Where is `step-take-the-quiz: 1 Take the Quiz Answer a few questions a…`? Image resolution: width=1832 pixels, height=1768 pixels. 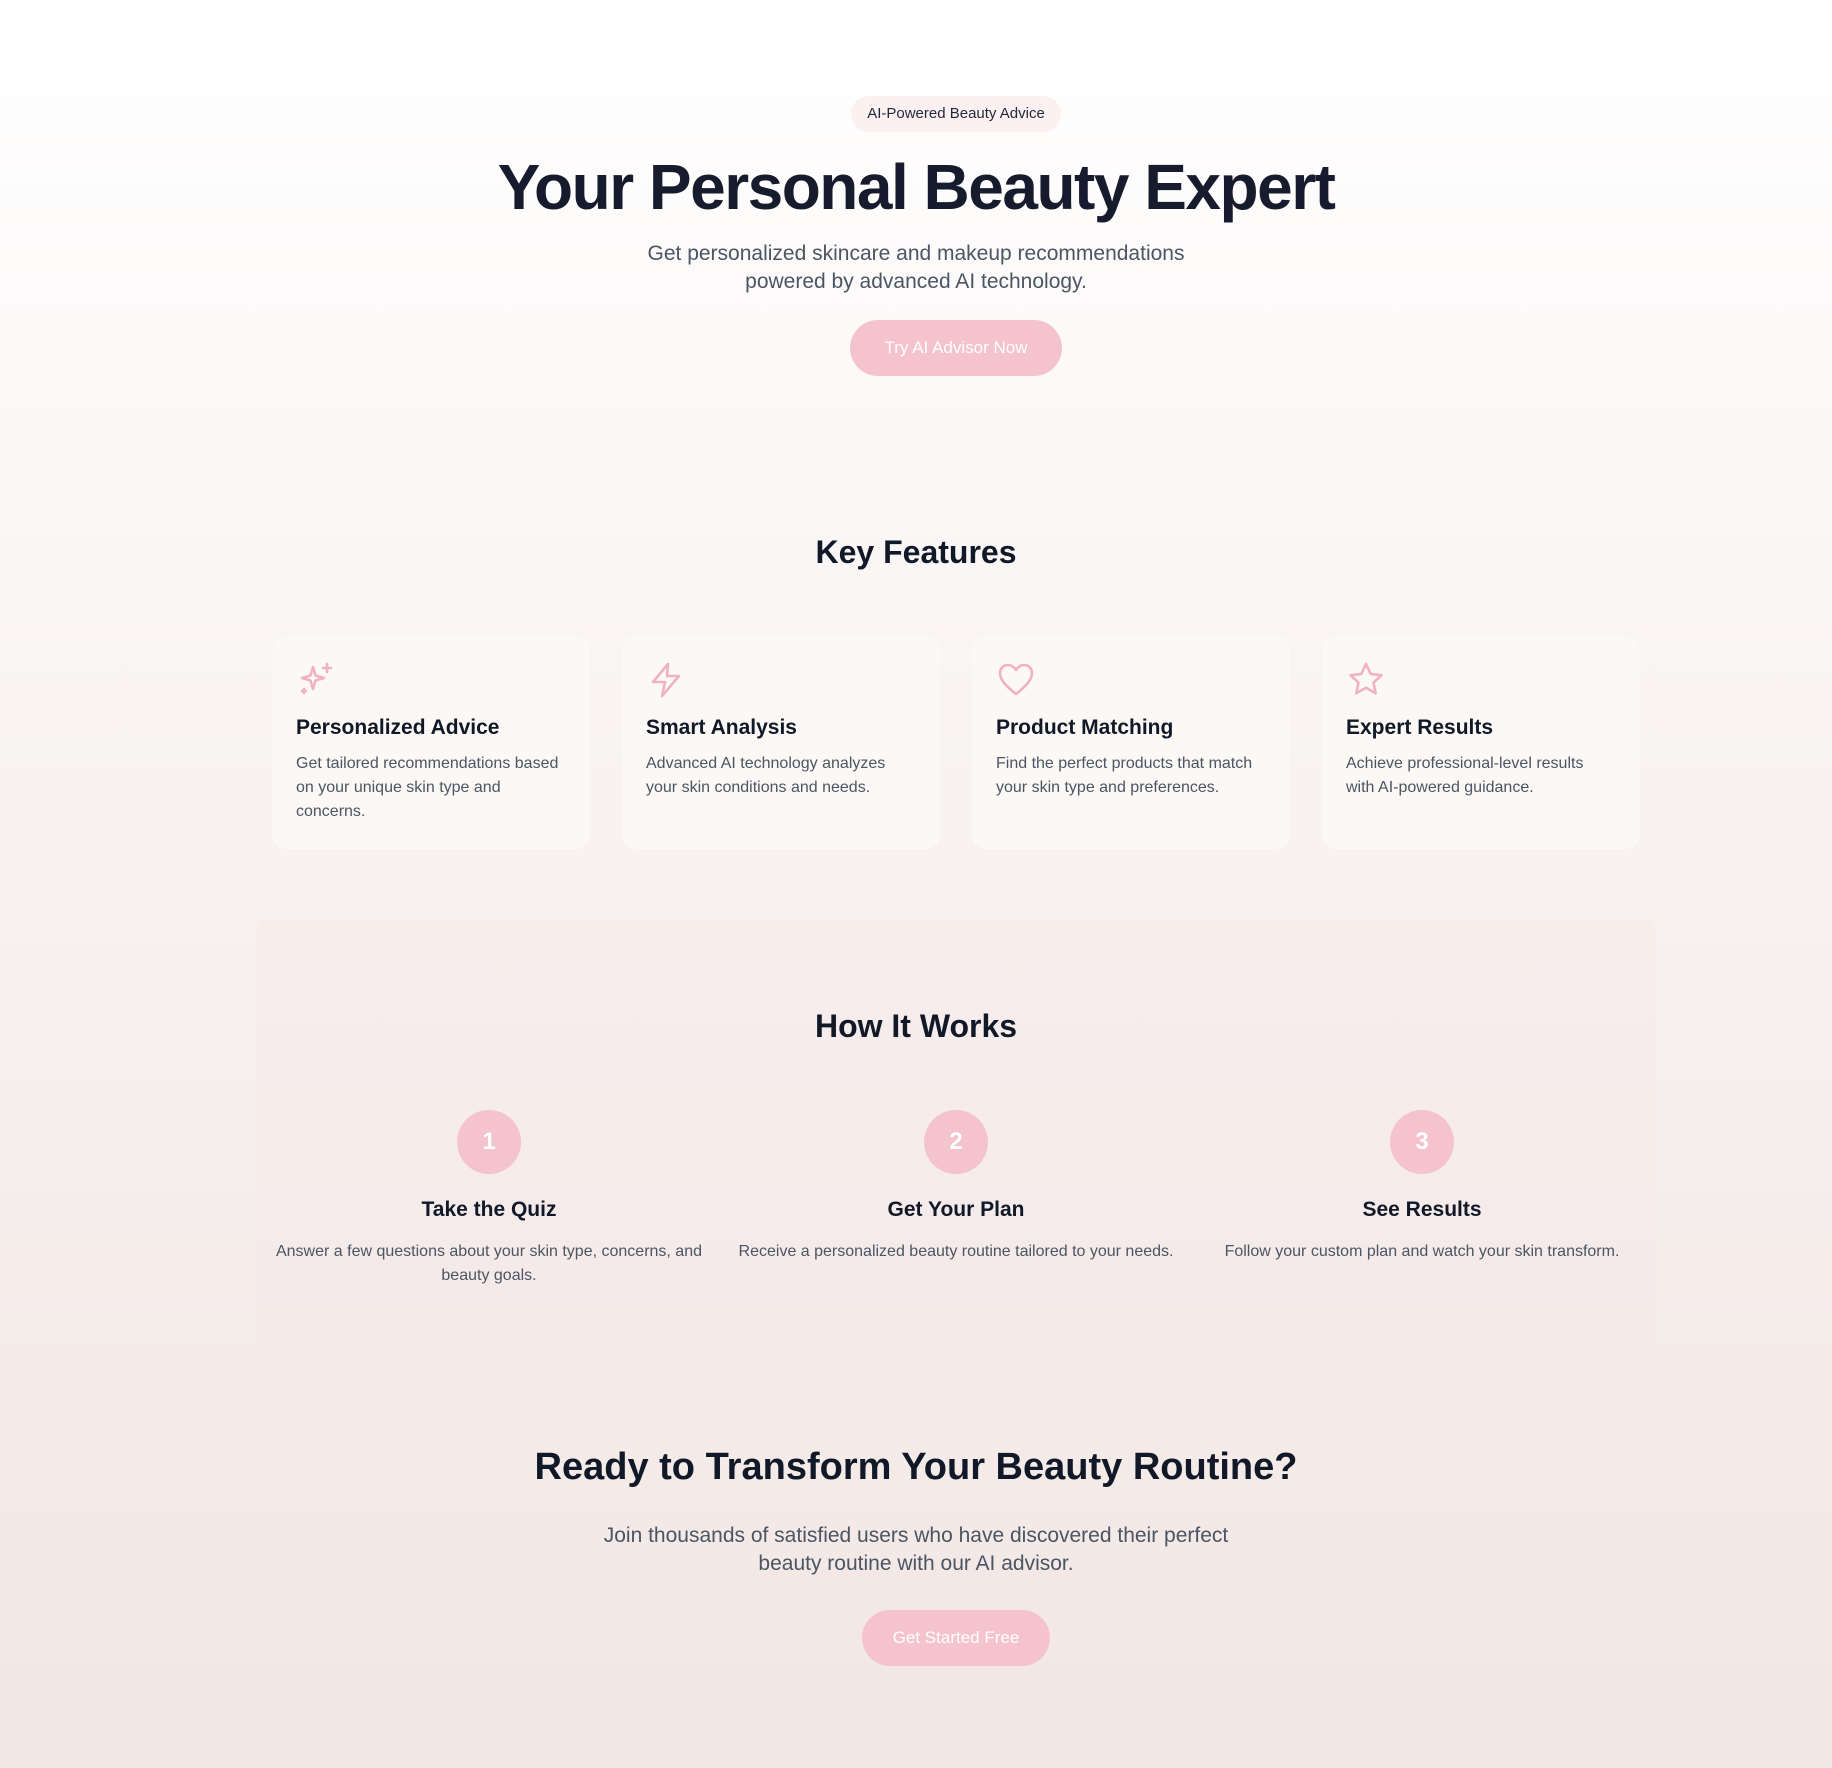
step-take-the-quiz: 1 Take the Quiz Answer a few questions a… is located at coordinates (489, 1199).